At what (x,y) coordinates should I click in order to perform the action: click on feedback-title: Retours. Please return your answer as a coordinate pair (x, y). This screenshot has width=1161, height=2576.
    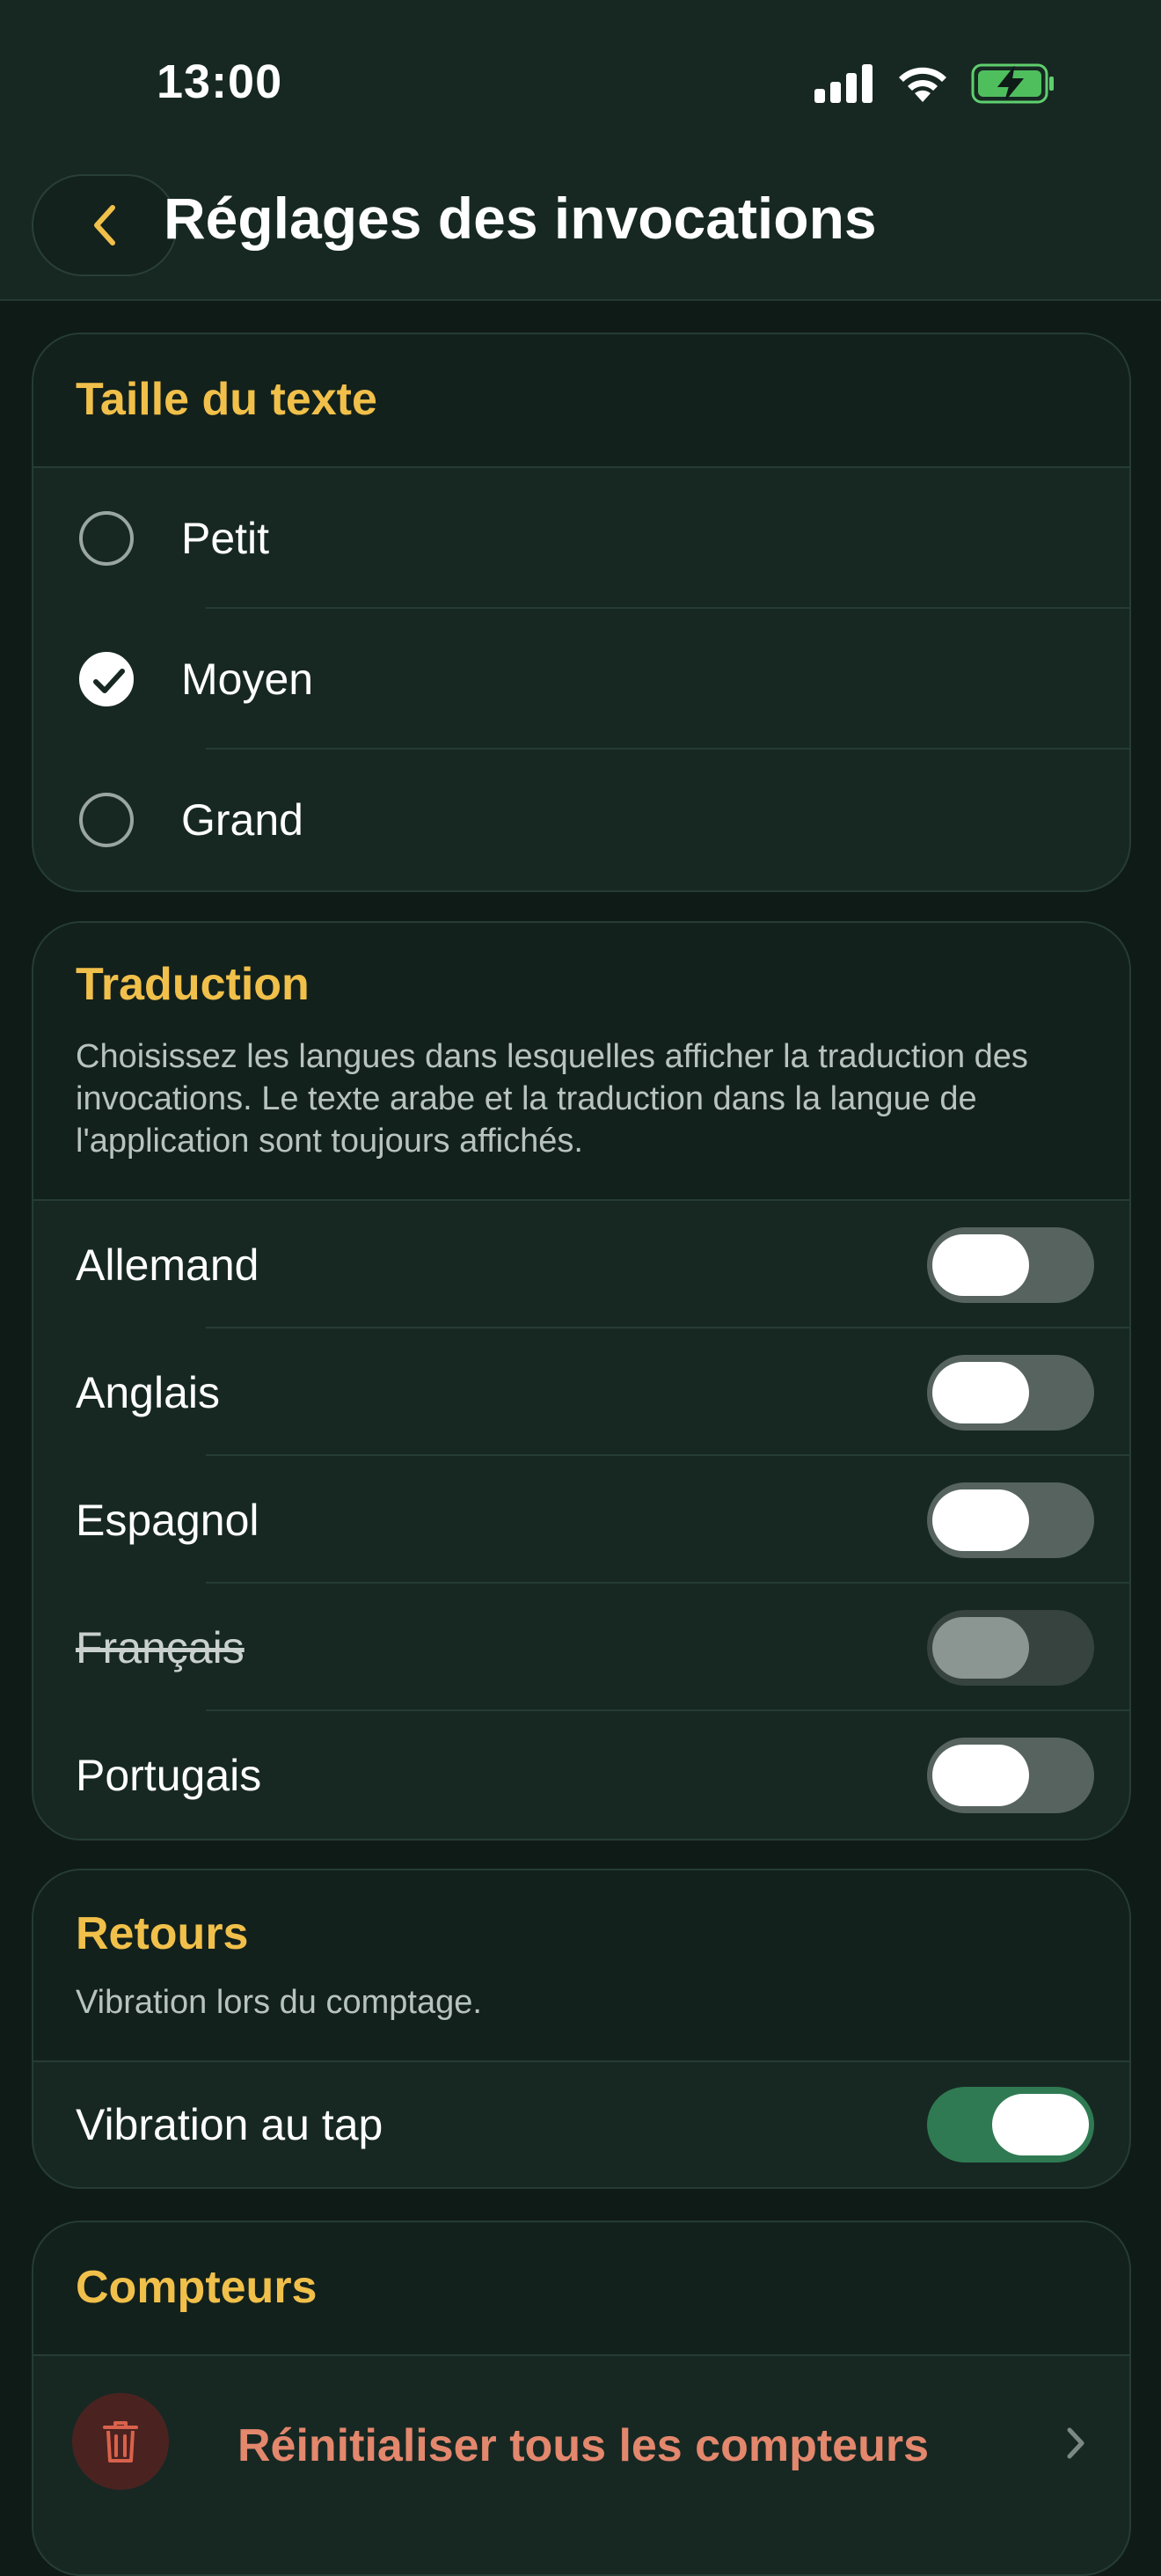
    Looking at the image, I should click on (162, 1934).